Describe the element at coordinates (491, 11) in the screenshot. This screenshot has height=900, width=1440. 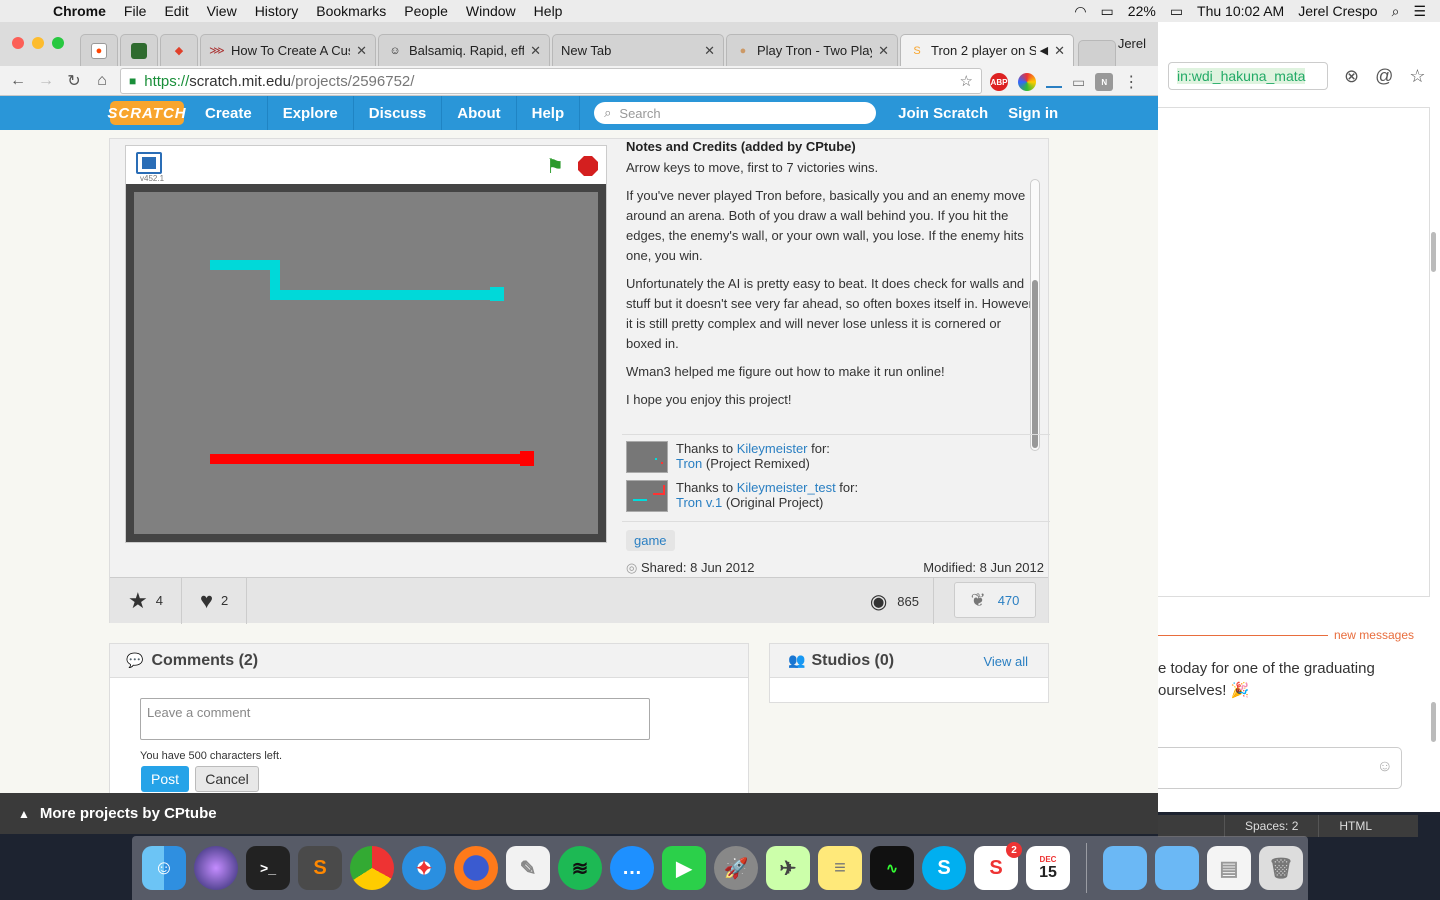
I see `menu-window: Window` at that location.